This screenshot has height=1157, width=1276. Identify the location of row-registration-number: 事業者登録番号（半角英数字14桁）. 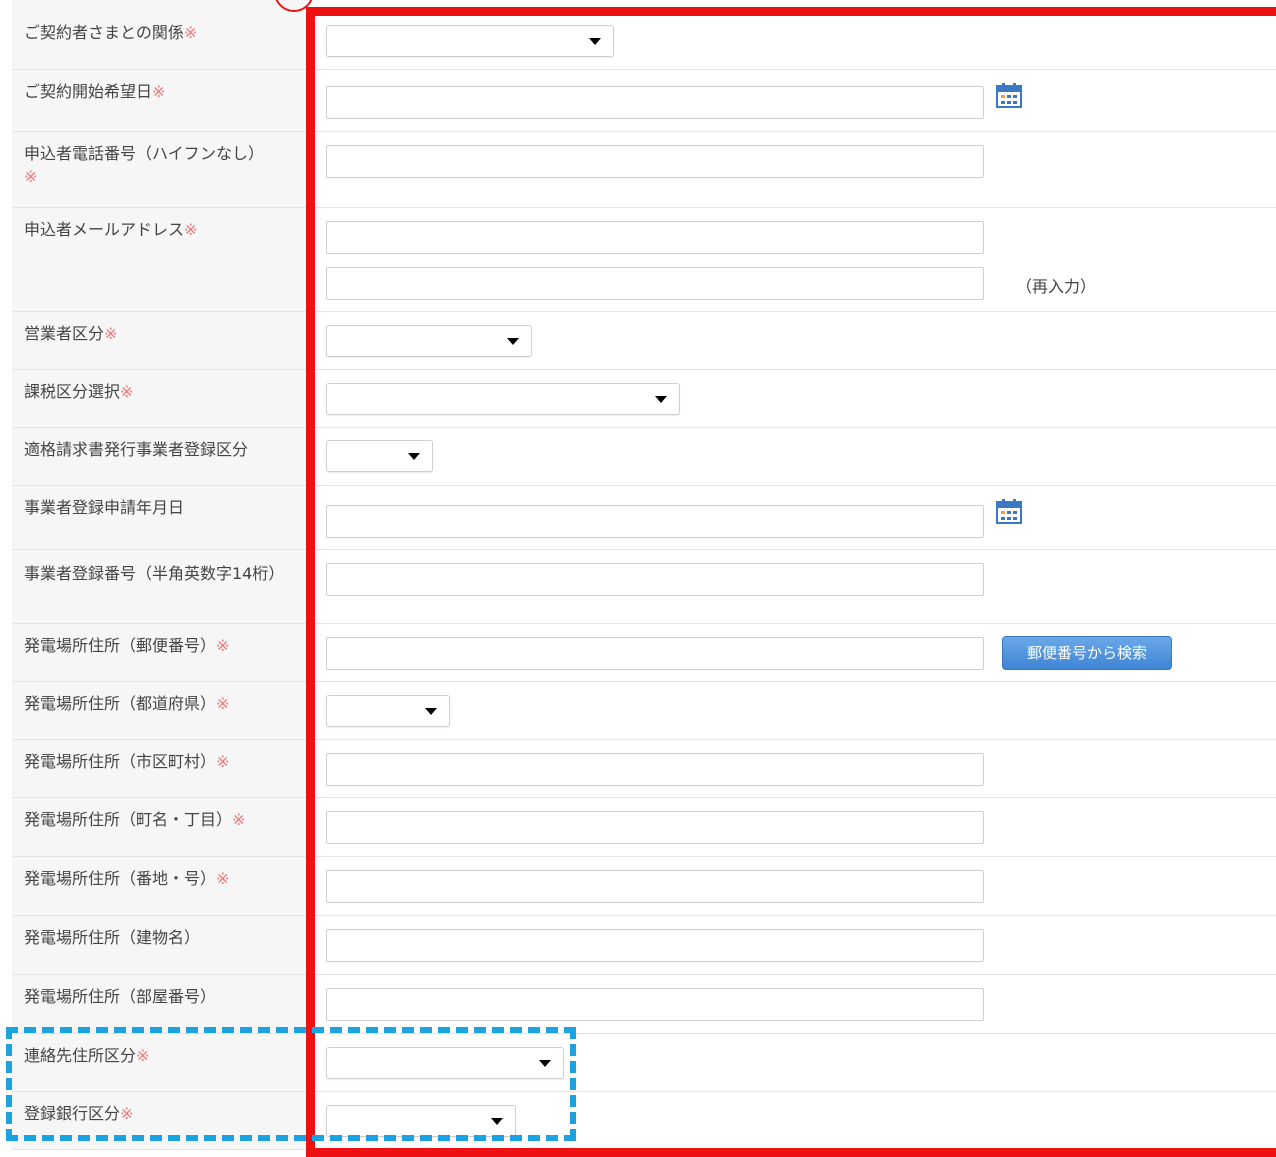
(644, 587).